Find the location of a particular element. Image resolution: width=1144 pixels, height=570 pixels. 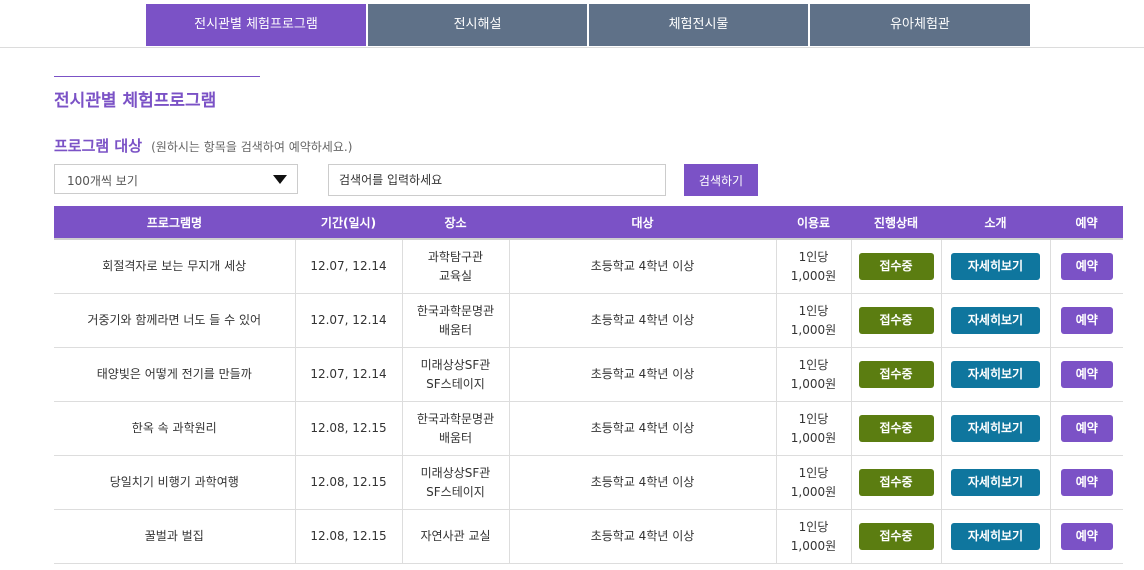

page-title: 전시관별 체험프로그램 is located at coordinates (135, 101).